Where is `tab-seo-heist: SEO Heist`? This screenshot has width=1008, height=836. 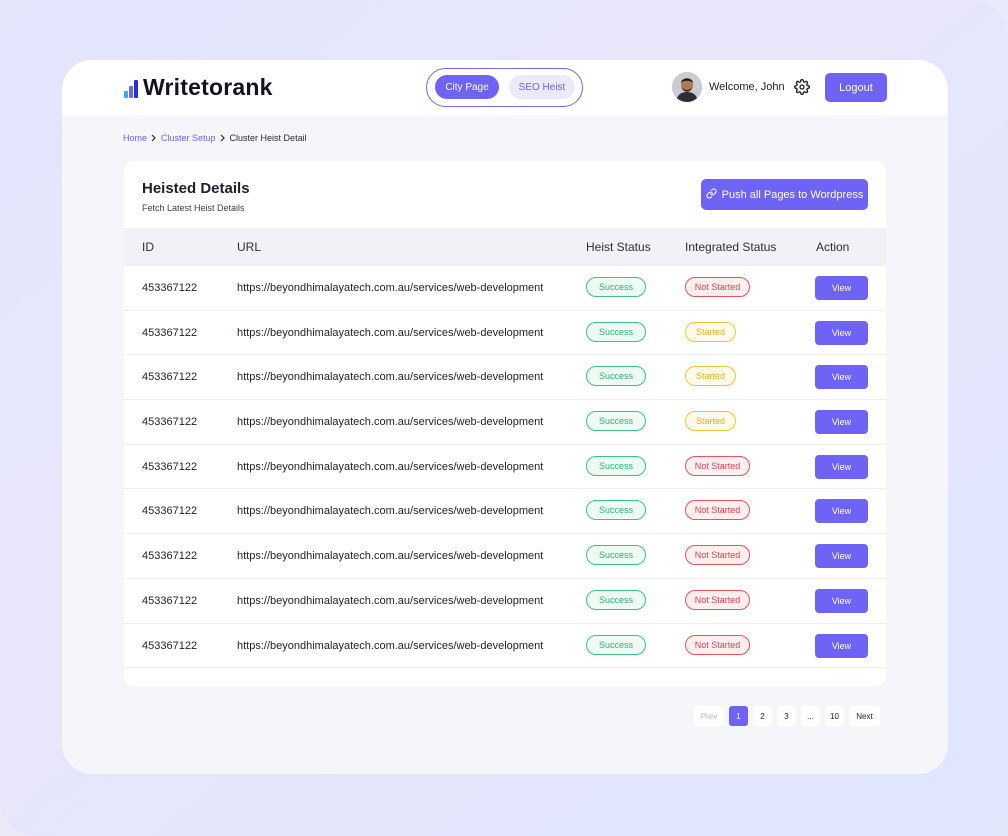 tab-seo-heist: SEO Heist is located at coordinates (542, 87).